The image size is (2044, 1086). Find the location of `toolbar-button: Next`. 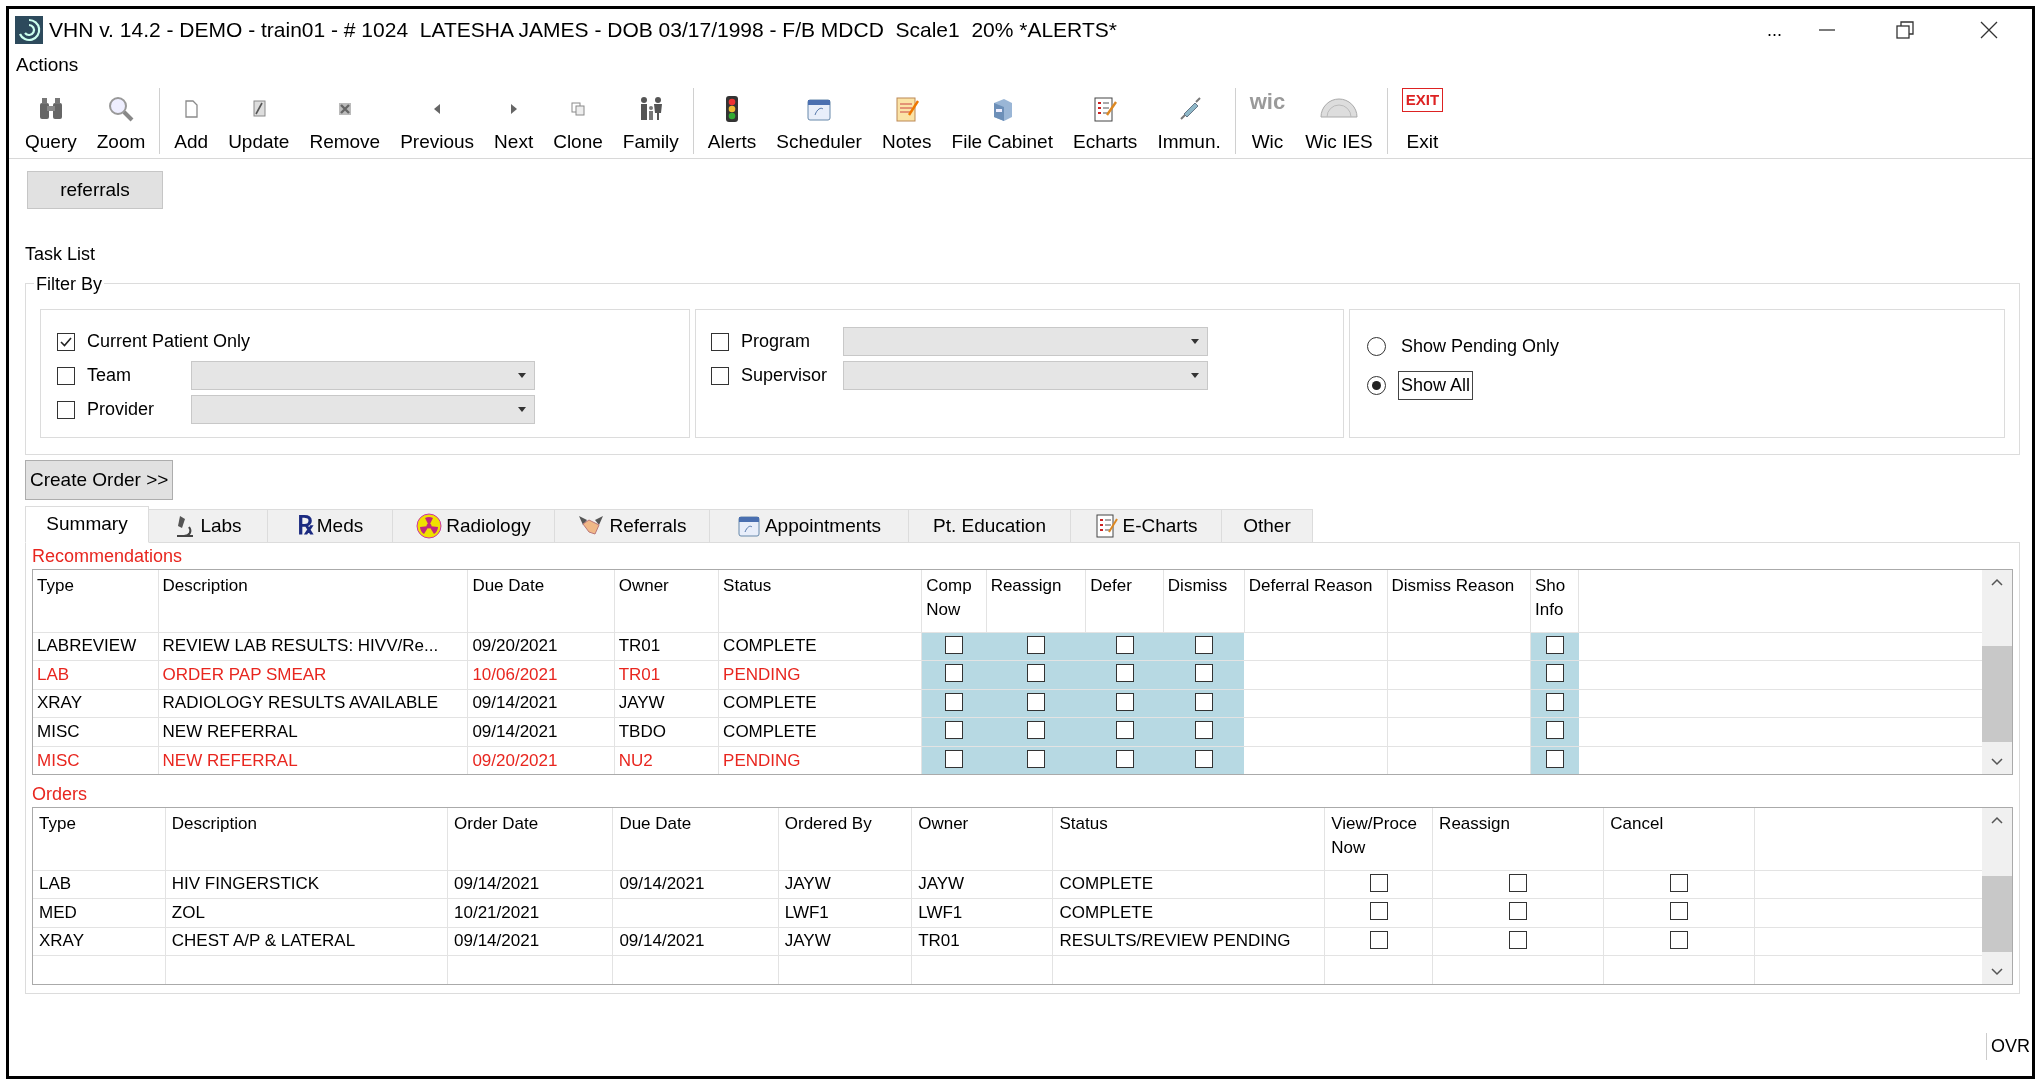

toolbar-button: Next is located at coordinates (514, 121).